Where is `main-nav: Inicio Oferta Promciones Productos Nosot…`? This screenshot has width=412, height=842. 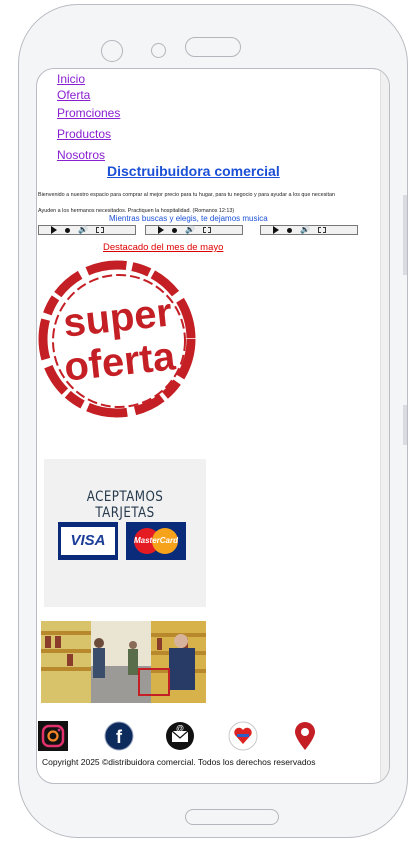
main-nav: Inicio Oferta Promciones Productos Nosot… is located at coordinates (88, 117).